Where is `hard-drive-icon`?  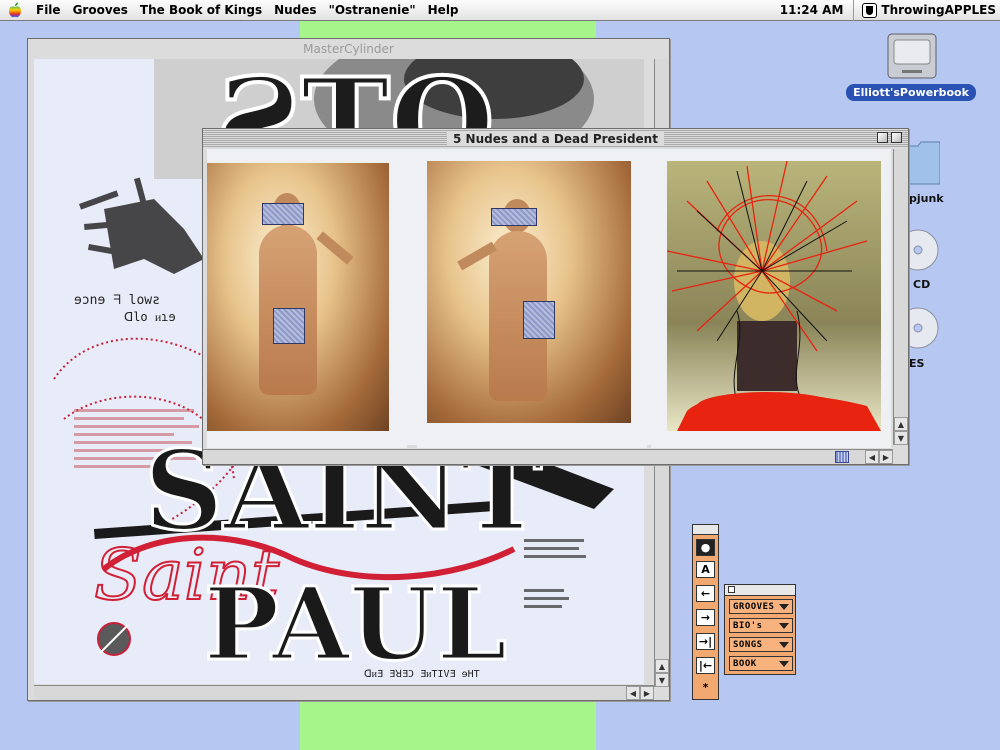 hard-drive-icon is located at coordinates (912, 56).